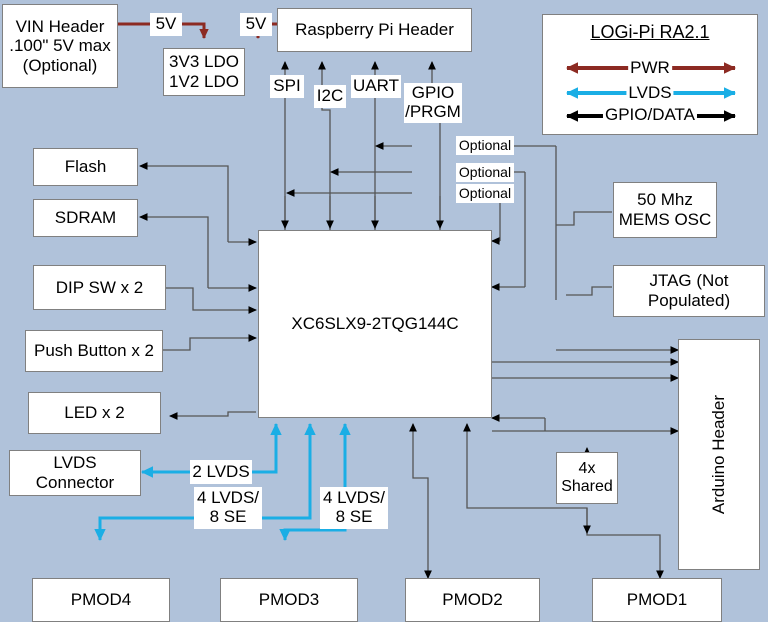 The height and width of the screenshot is (622, 768). Describe the element at coordinates (650, 68) in the screenshot. I see `legend-label-pwr: PWR` at that location.